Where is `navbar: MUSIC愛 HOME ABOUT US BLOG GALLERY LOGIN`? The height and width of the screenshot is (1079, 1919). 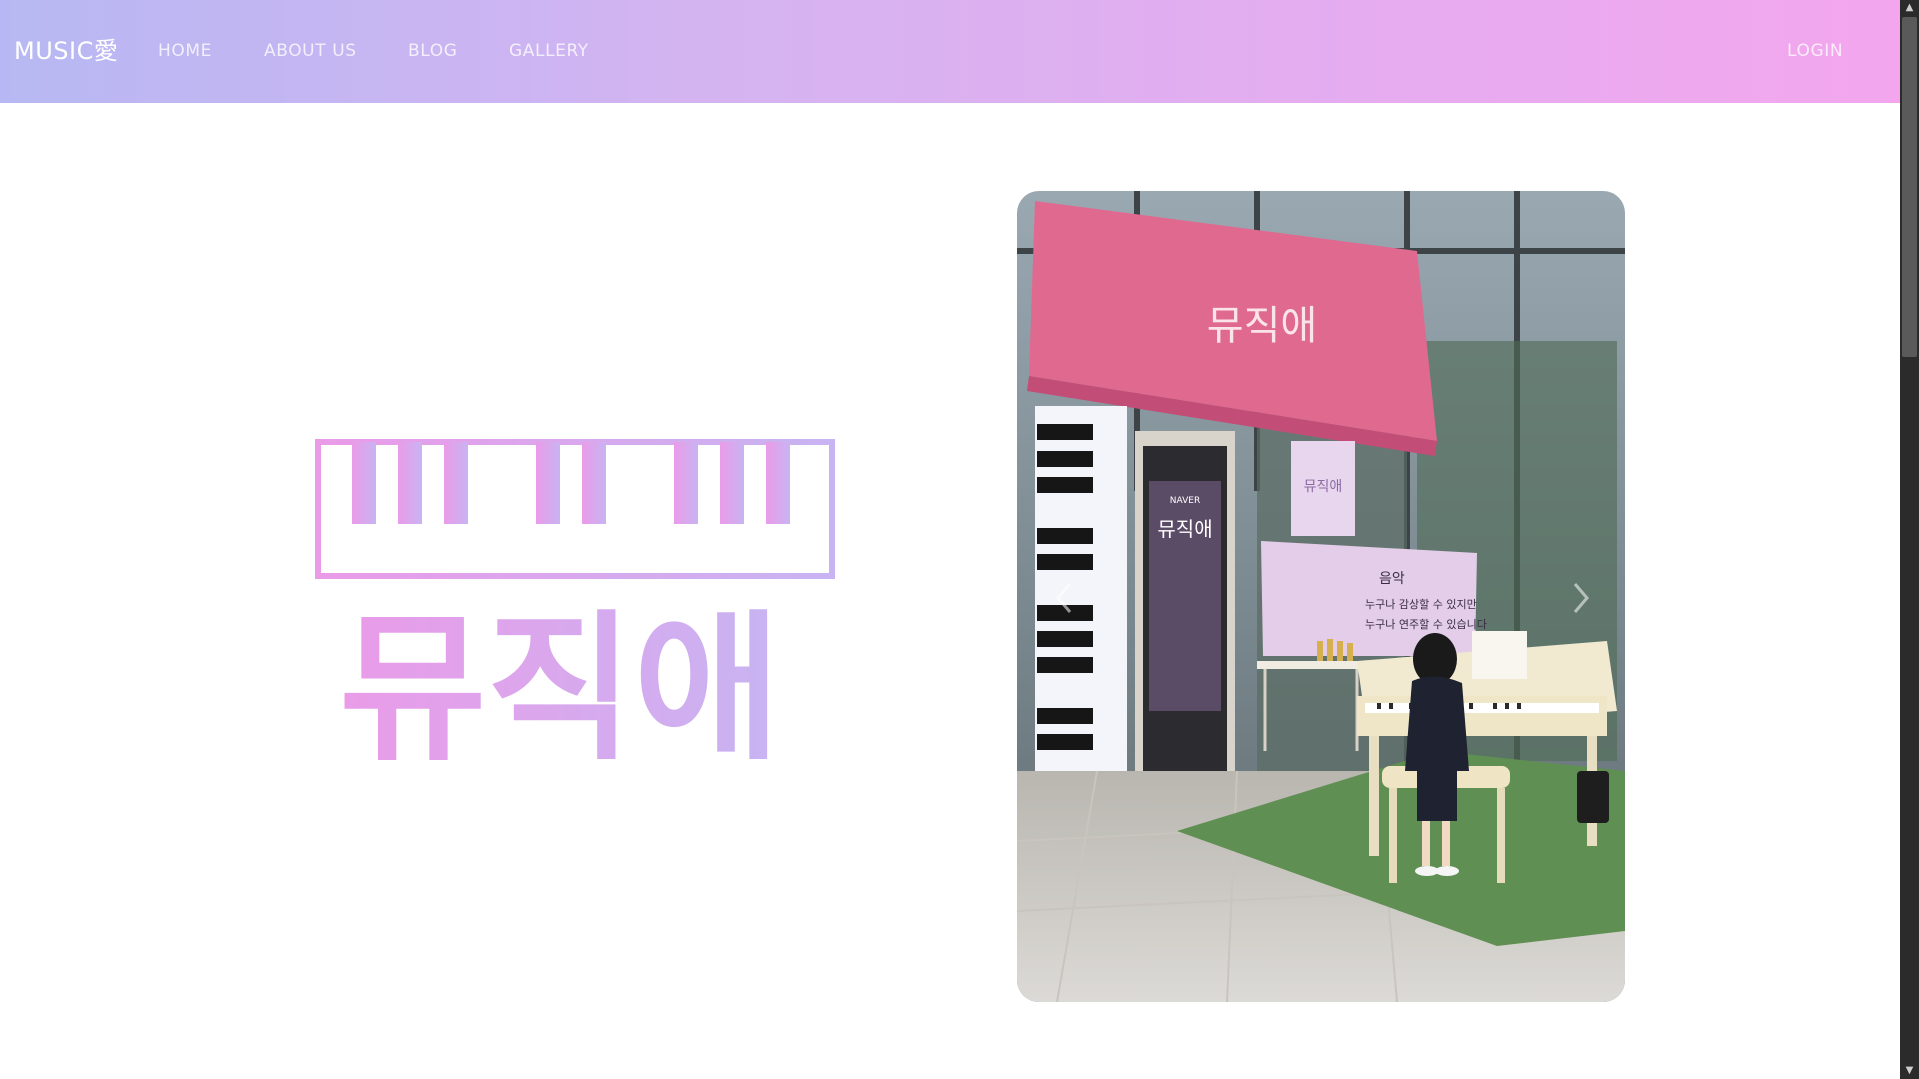 navbar: MUSIC愛 HOME ABOUT US BLOG GALLERY LOGIN is located at coordinates (950, 51).